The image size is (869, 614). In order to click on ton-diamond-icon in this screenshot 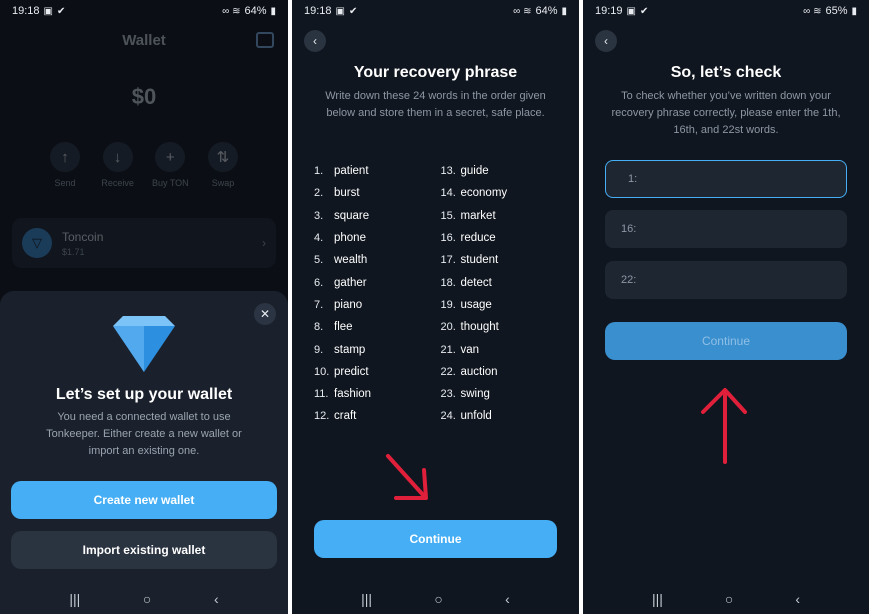, I will do `click(144, 344)`.